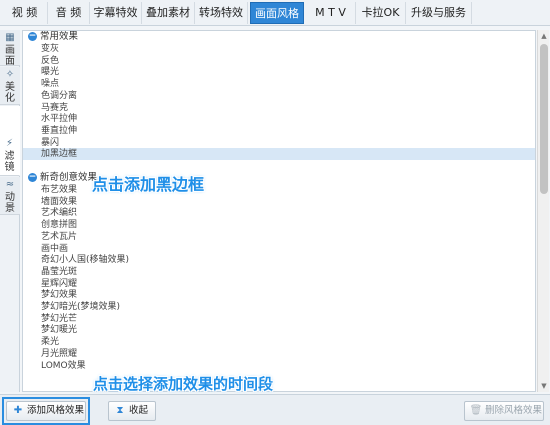  Describe the element at coordinates (10, 74) in the screenshot. I see `magic-wand-icon: ✧` at that location.